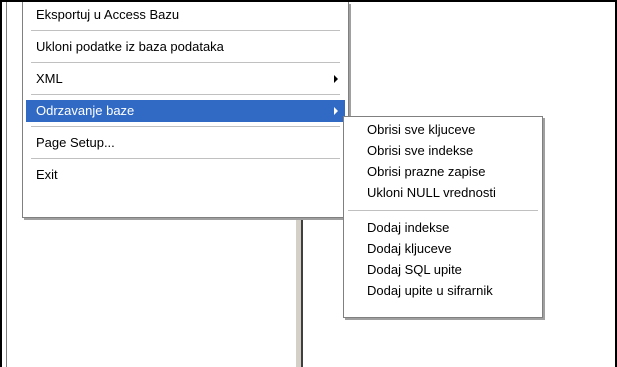  What do you see at coordinates (130, 46) in the screenshot?
I see `menu-item-label: Ukloni podatke iz baza podataka` at bounding box center [130, 46].